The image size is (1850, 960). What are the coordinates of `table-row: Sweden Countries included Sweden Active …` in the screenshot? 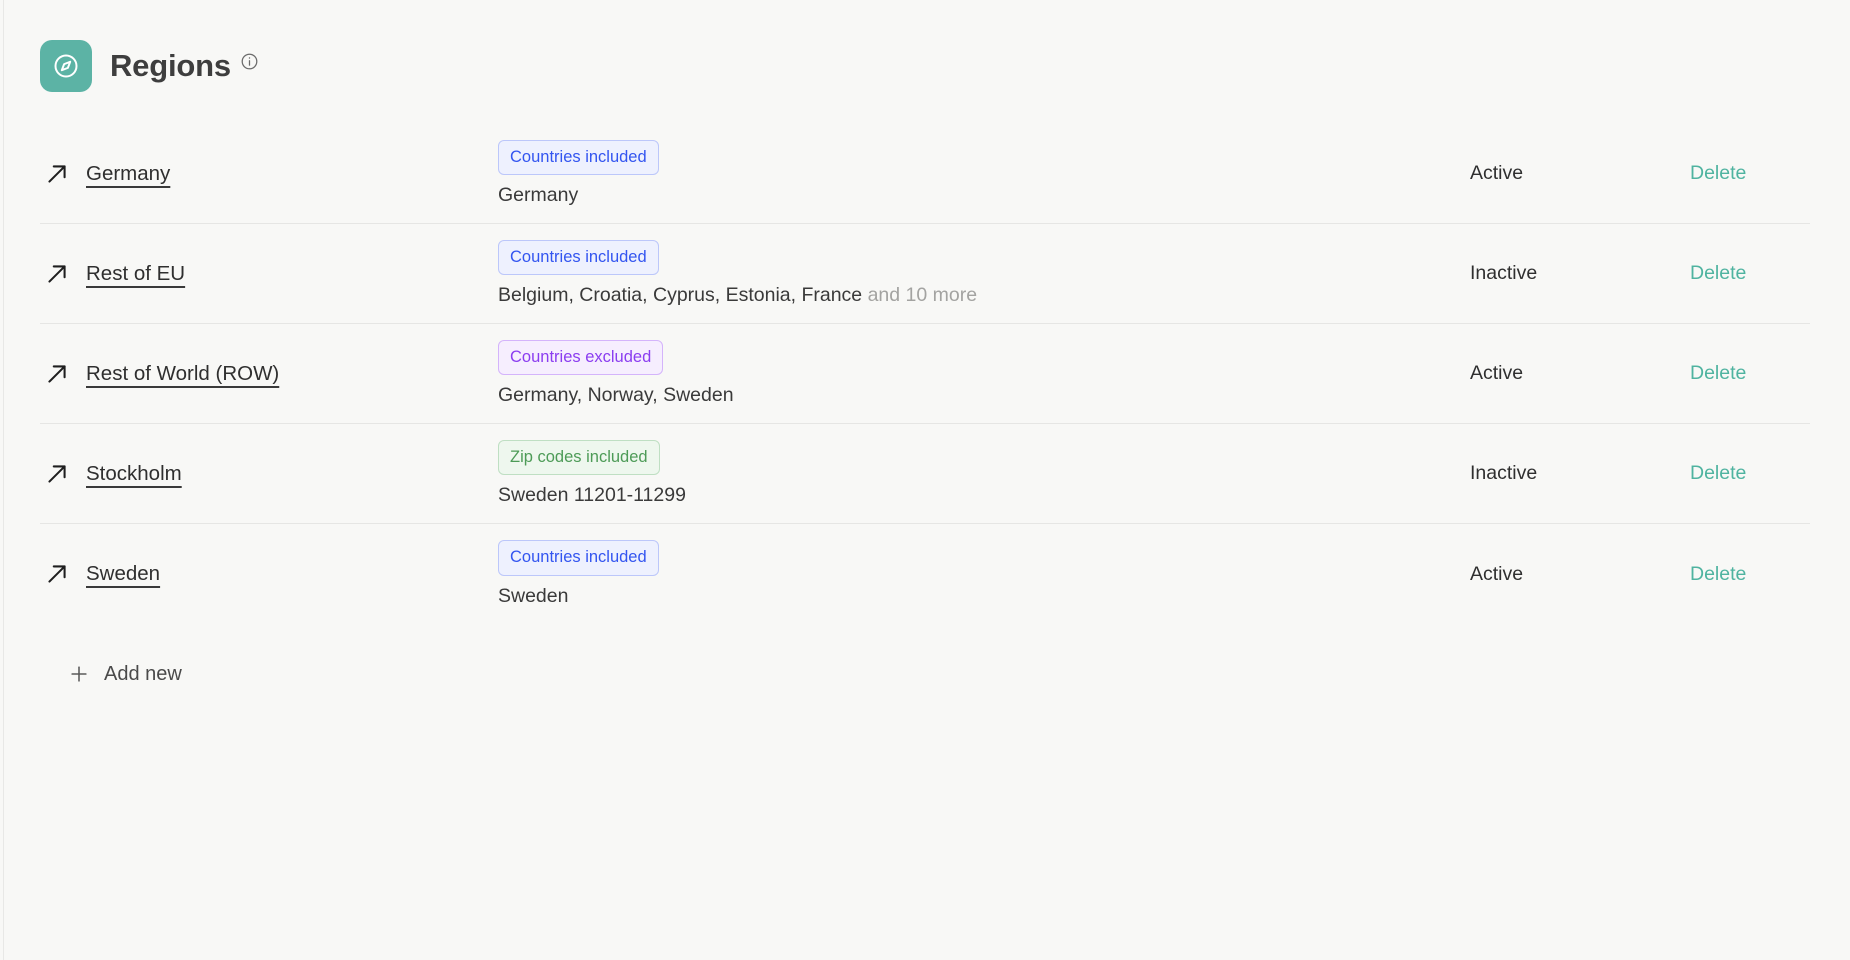 It's located at (925, 574).